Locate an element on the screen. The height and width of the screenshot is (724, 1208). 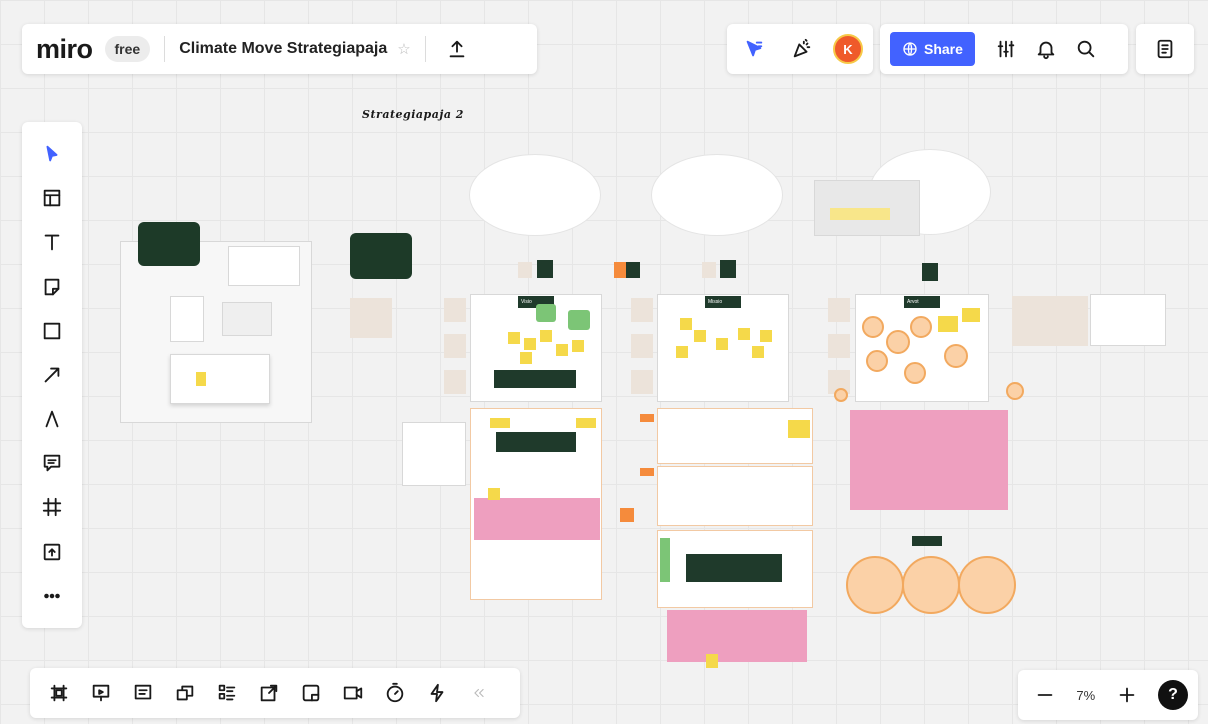
more-tools-button is located at coordinates (52, 596).